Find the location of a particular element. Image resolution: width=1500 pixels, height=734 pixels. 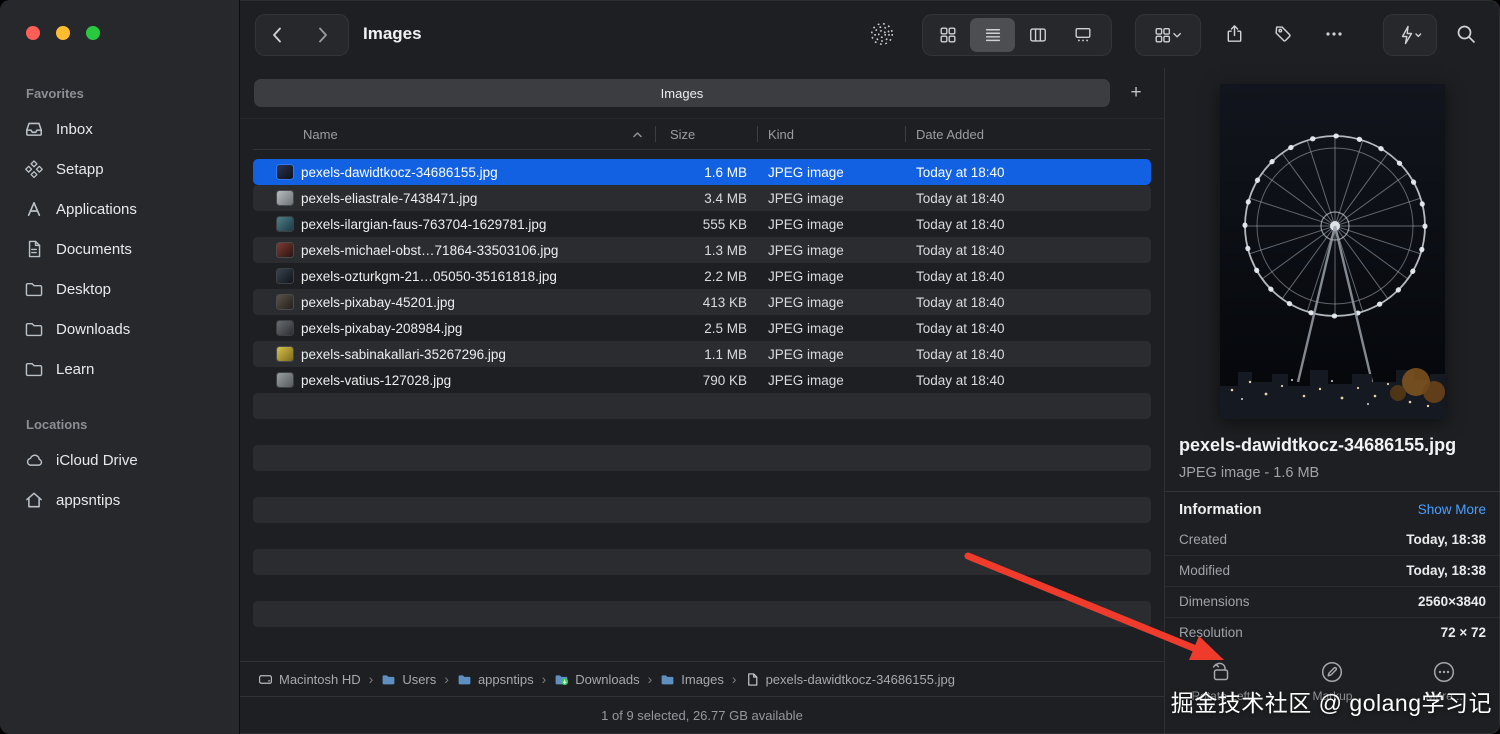

sidebar-item-inbox: Inbox is located at coordinates (121, 129).